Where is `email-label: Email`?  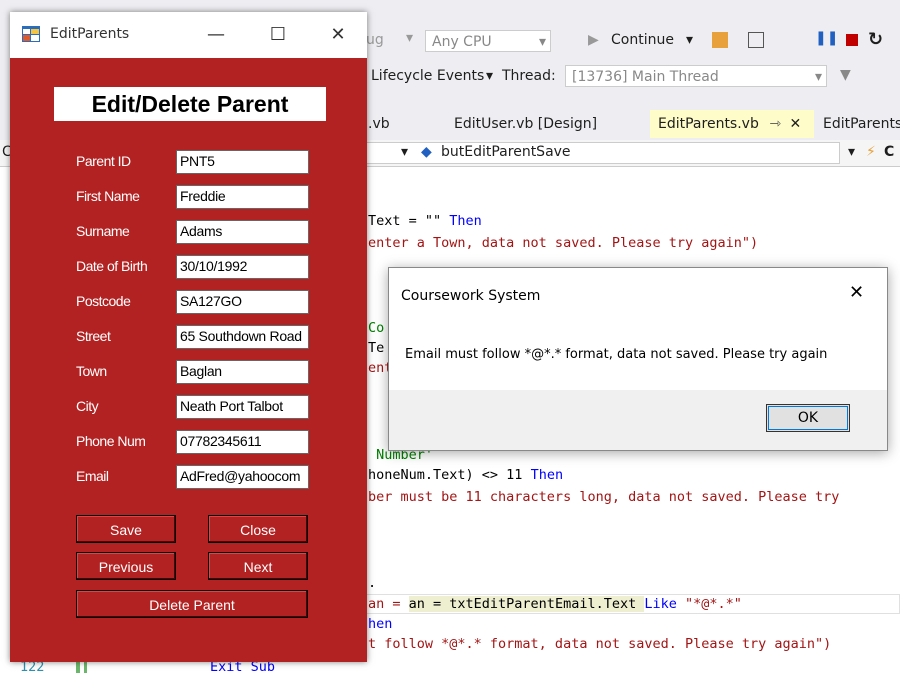 email-label: Email is located at coordinates (92, 476).